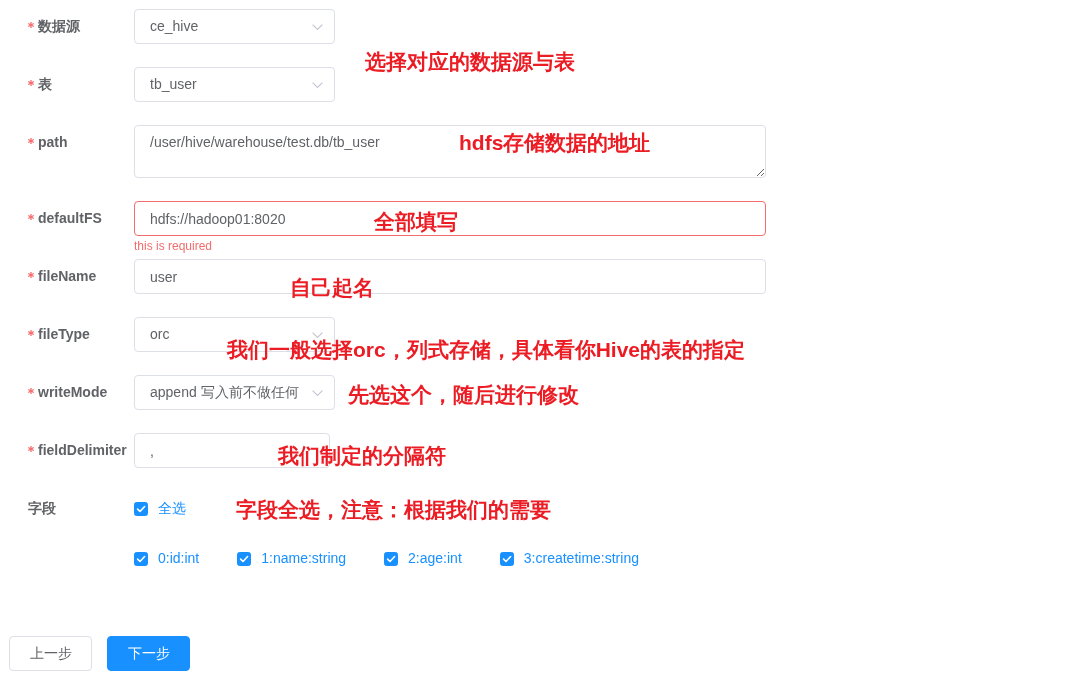 This screenshot has width=1081, height=678. What do you see at coordinates (174, 246) in the screenshot?
I see `error-message: this is required` at bounding box center [174, 246].